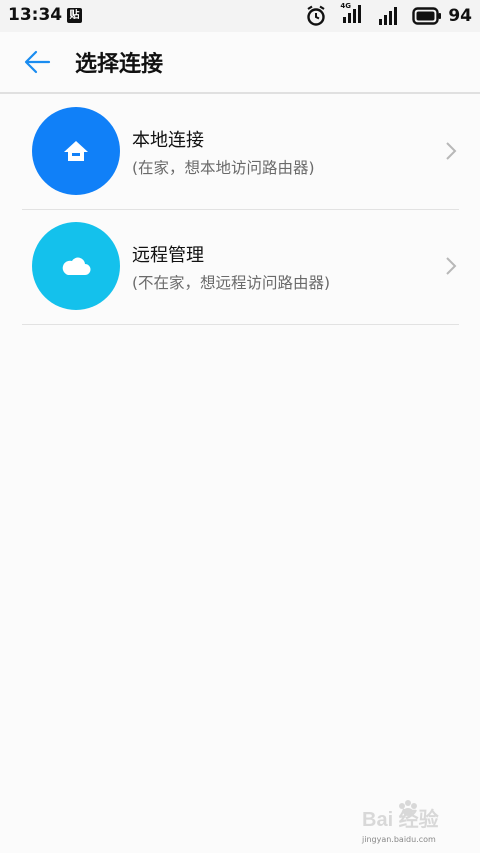 The width and height of the screenshot is (480, 853). Describe the element at coordinates (316, 15) in the screenshot. I see `alarm-icon` at that location.